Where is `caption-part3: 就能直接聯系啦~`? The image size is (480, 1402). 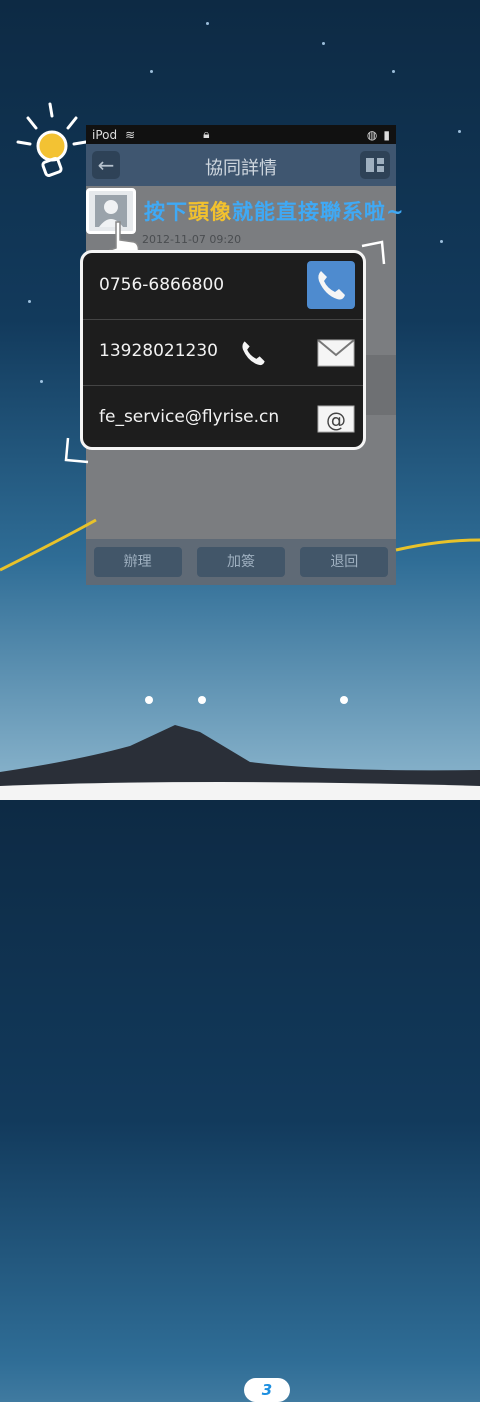 caption-part3: 就能直接聯系啦~ is located at coordinates (318, 211).